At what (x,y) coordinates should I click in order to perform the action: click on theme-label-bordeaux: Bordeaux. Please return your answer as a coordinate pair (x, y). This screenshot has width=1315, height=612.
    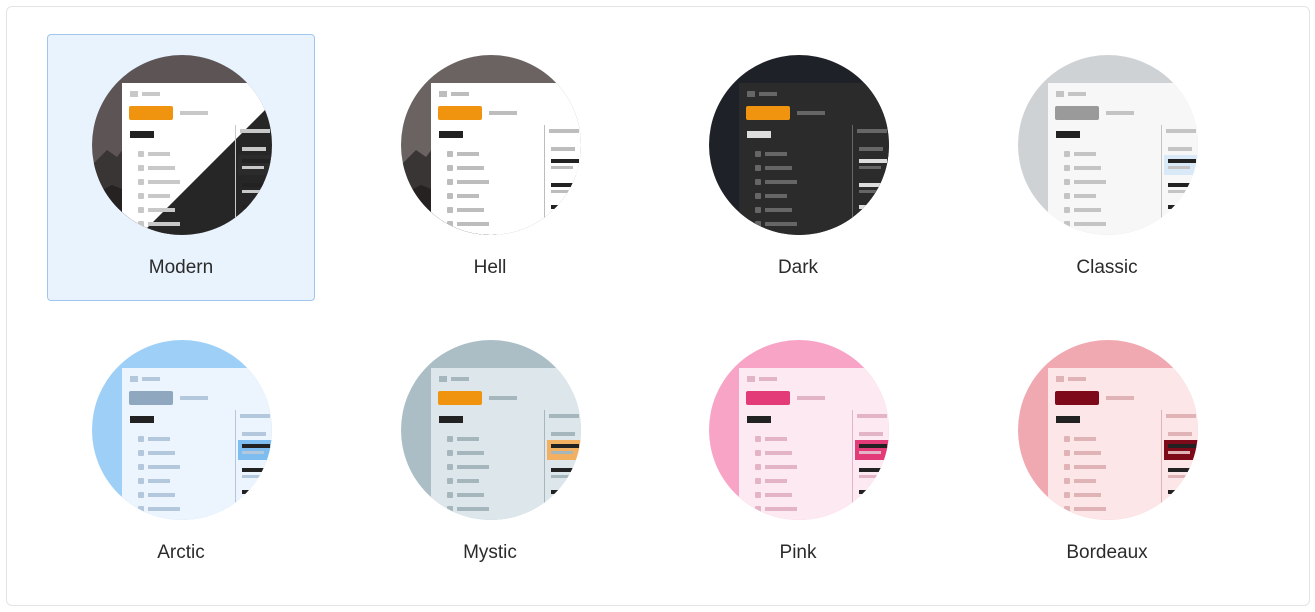
    Looking at the image, I should click on (1107, 552).